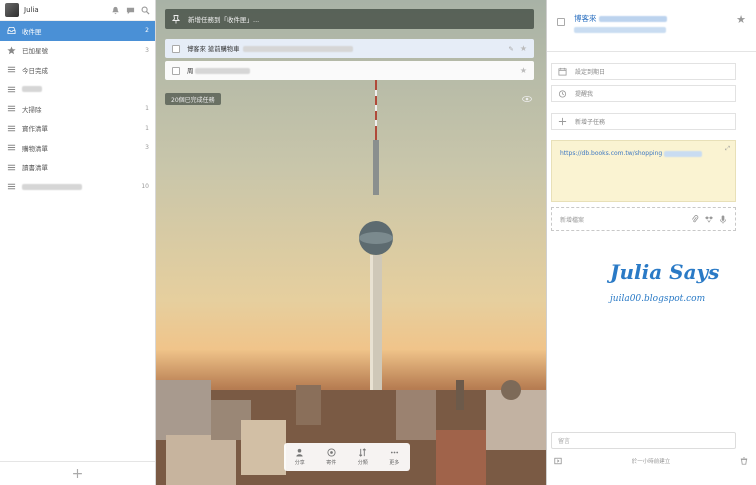 The height and width of the screenshot is (485, 756). Describe the element at coordinates (394, 463) in the screenshot. I see `more-label: 更多` at that location.